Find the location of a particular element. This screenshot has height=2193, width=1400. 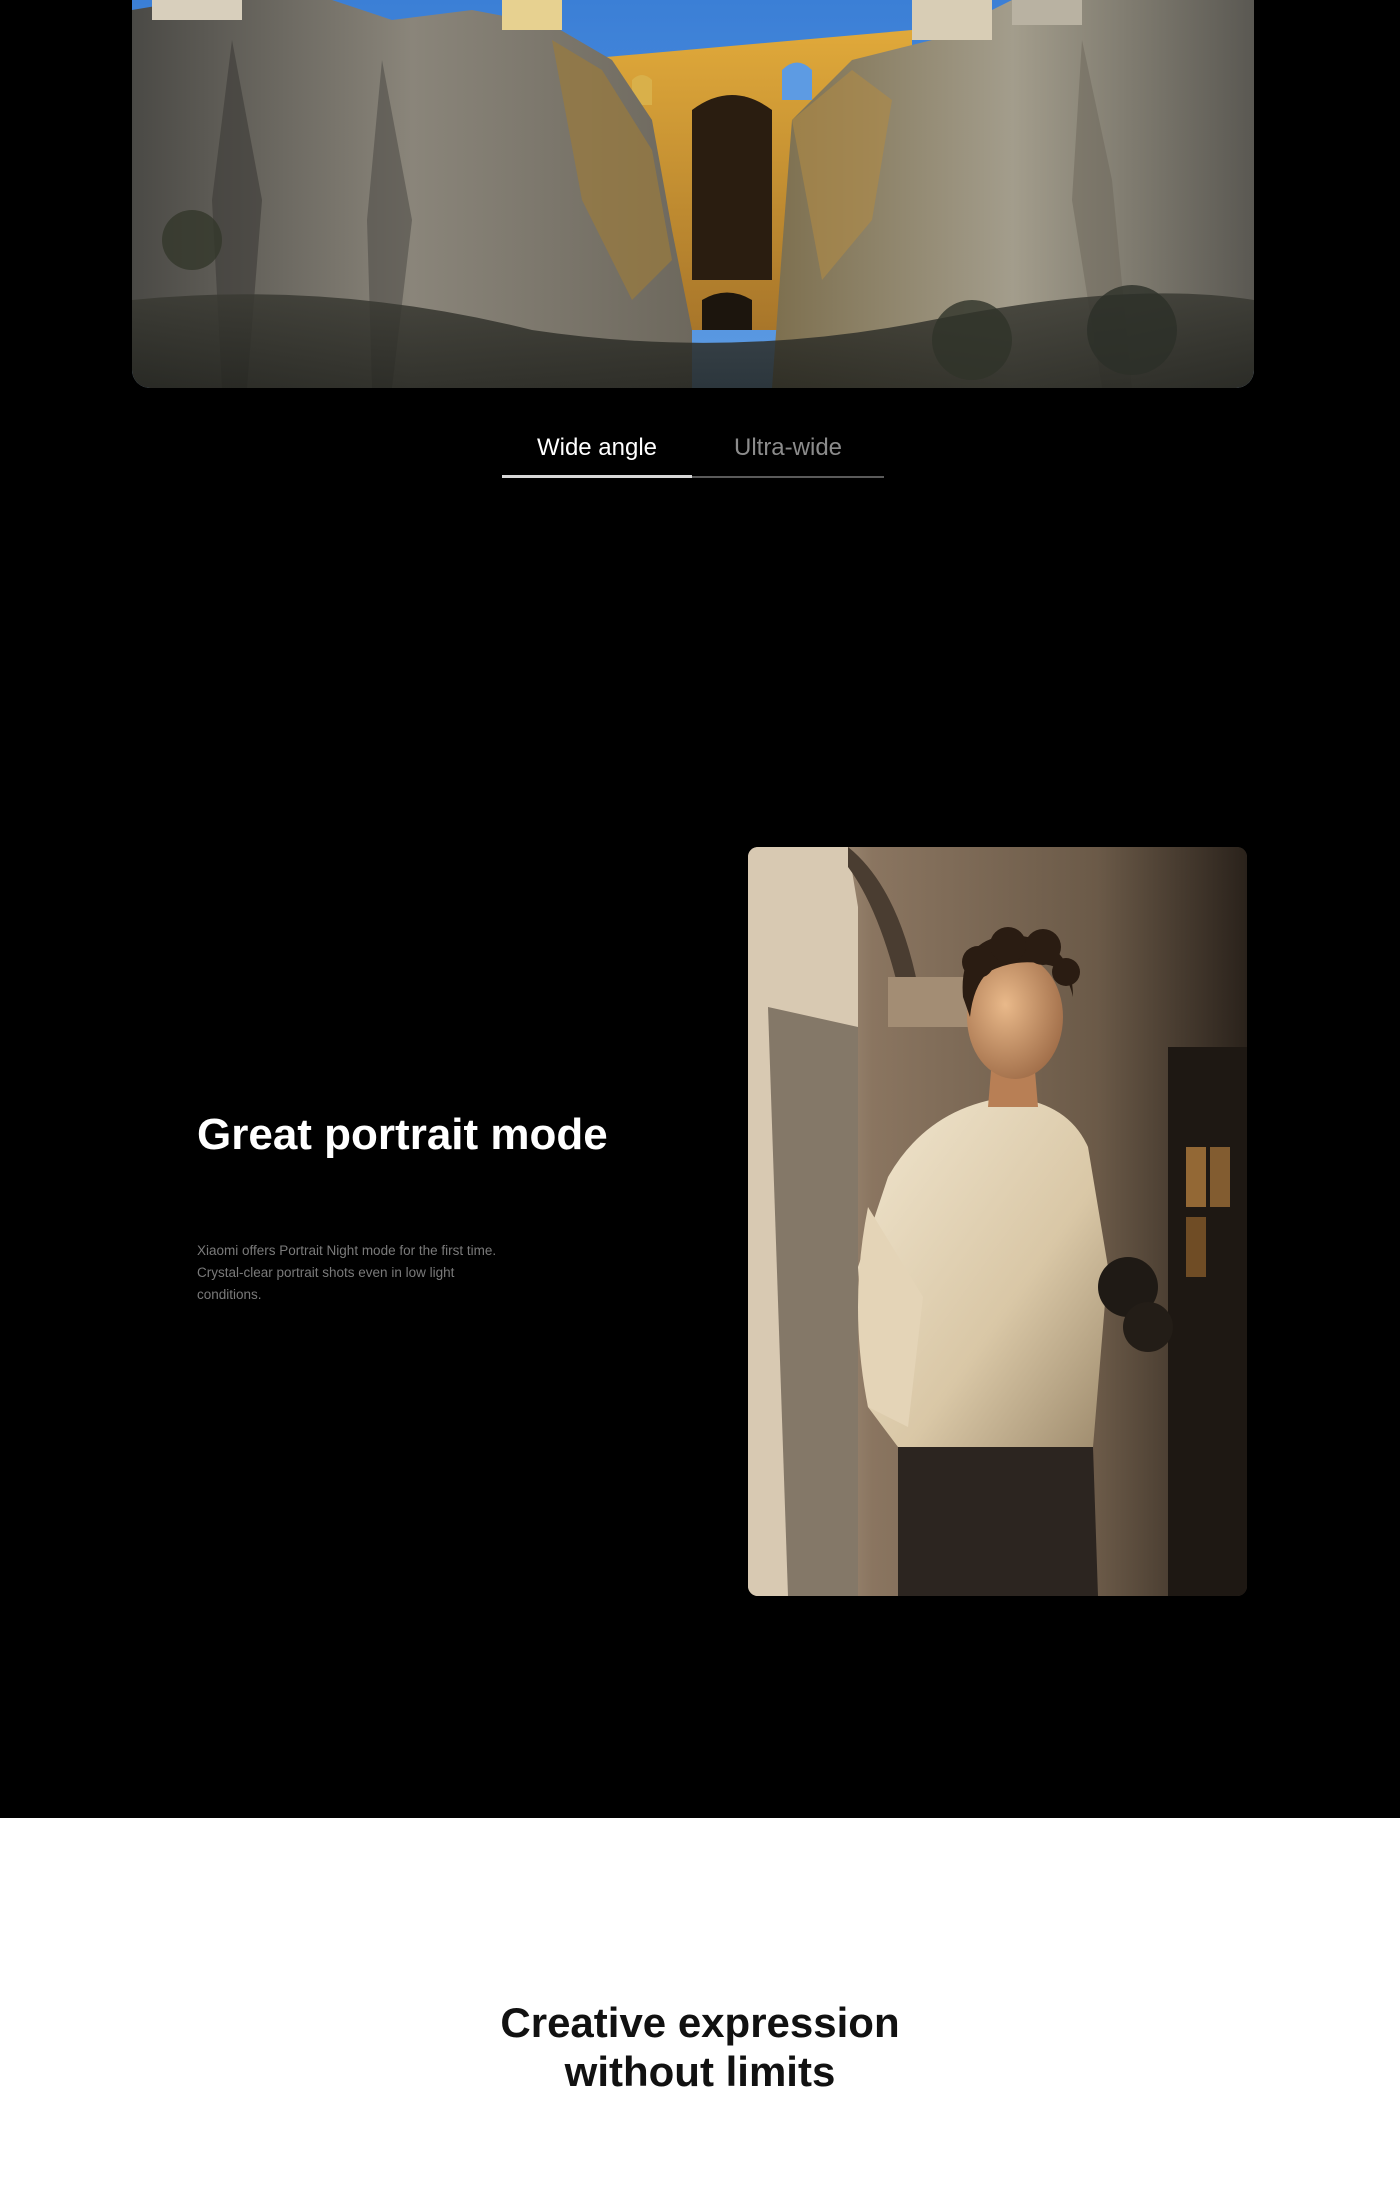

creative-title-line-2: without limits is located at coordinates (700, 2071).